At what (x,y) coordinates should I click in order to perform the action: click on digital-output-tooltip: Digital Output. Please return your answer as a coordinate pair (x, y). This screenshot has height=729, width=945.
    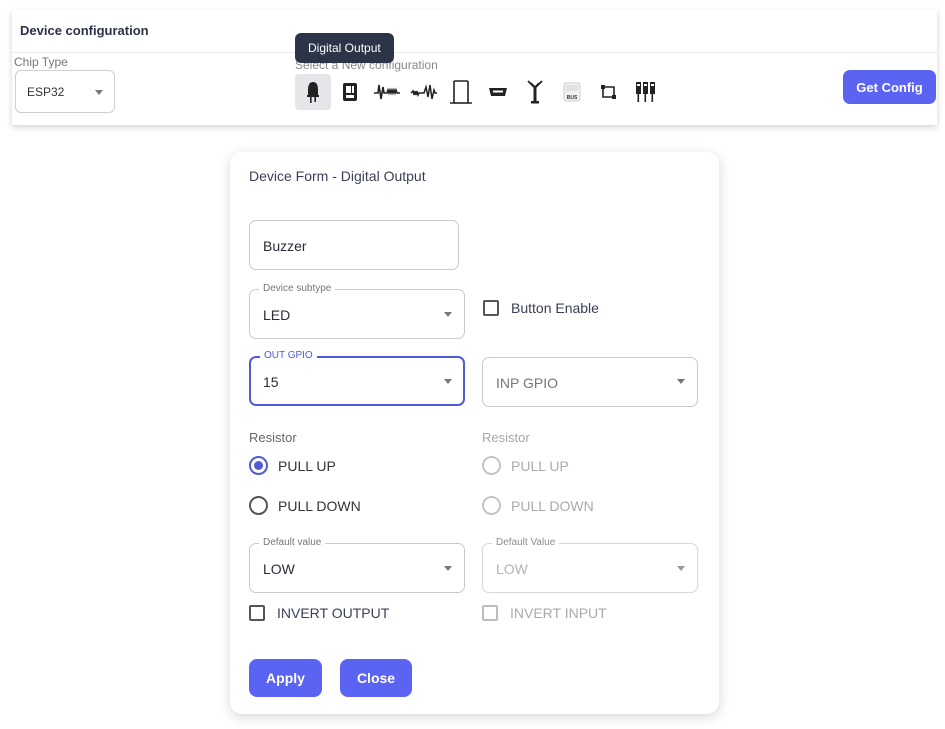
    Looking at the image, I should click on (344, 48).